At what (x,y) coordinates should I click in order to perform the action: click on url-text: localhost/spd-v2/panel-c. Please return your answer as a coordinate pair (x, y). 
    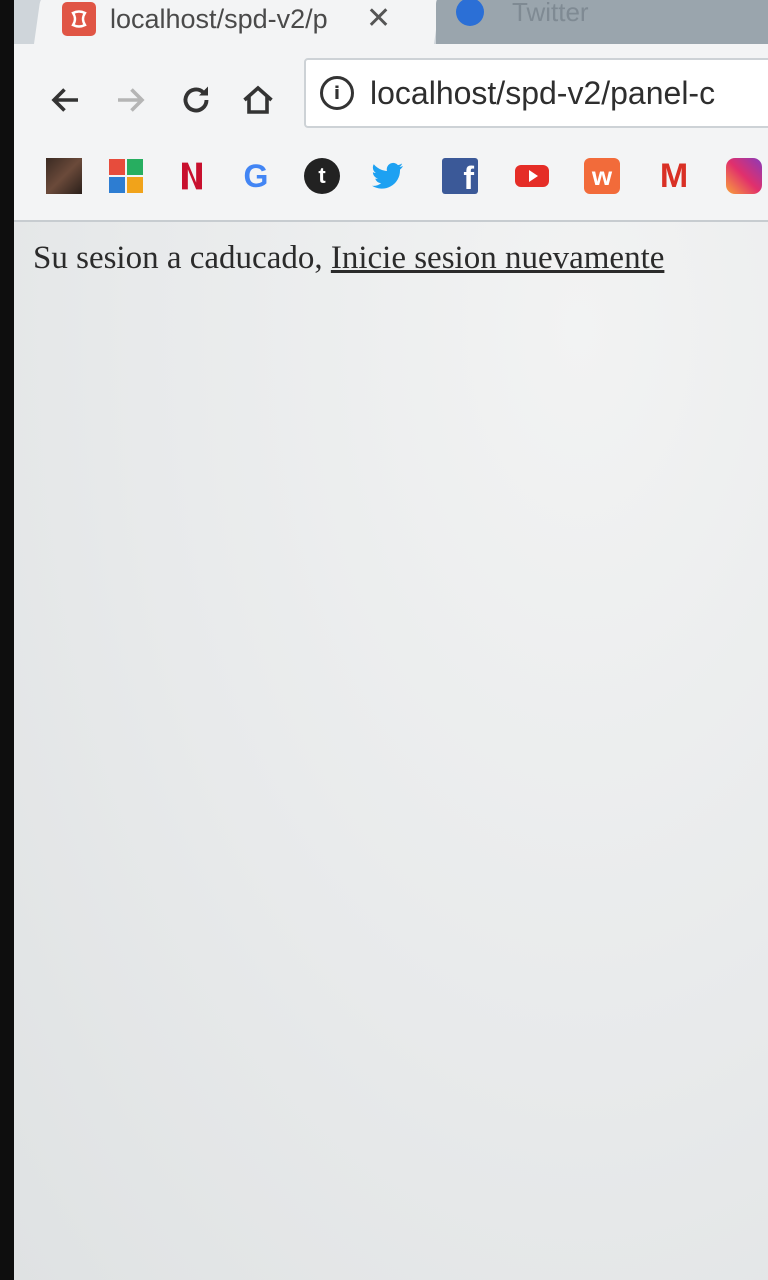
    Looking at the image, I should click on (543, 92).